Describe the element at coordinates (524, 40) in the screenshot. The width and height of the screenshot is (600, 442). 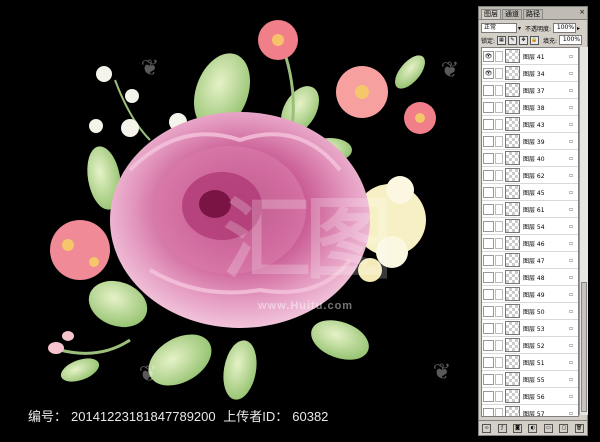
I see `lock-position-icon: ✥` at that location.